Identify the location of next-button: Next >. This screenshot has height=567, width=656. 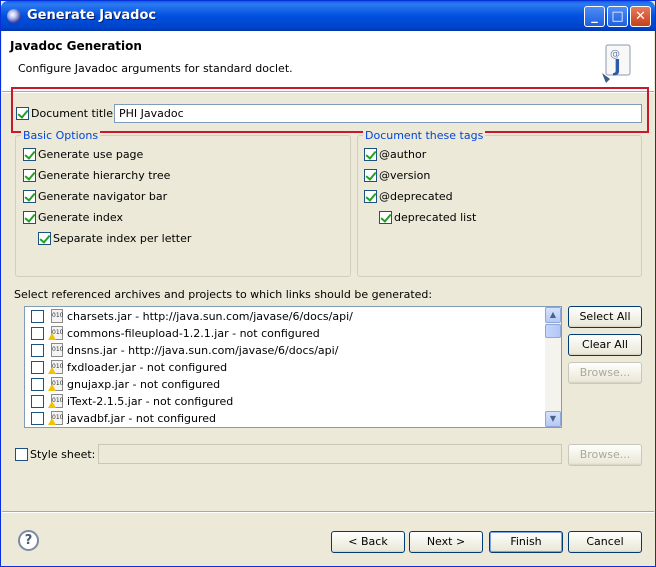
(446, 542).